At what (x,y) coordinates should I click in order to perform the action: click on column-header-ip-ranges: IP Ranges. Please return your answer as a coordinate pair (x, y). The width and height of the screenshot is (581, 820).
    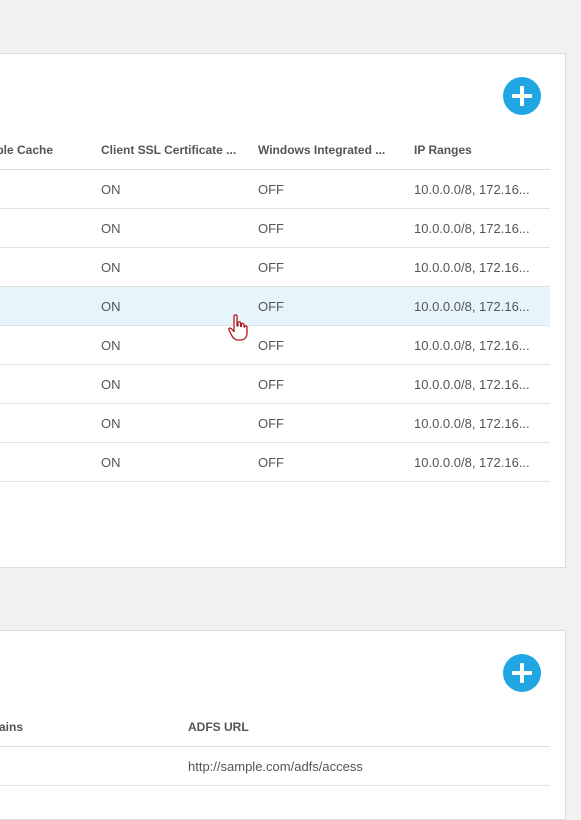
    Looking at the image, I should click on (482, 150).